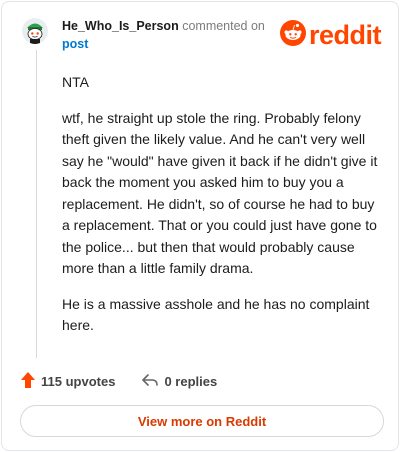 The image size is (400, 452). What do you see at coordinates (345, 35) in the screenshot?
I see `reddit-wordmark: reddit` at bounding box center [345, 35].